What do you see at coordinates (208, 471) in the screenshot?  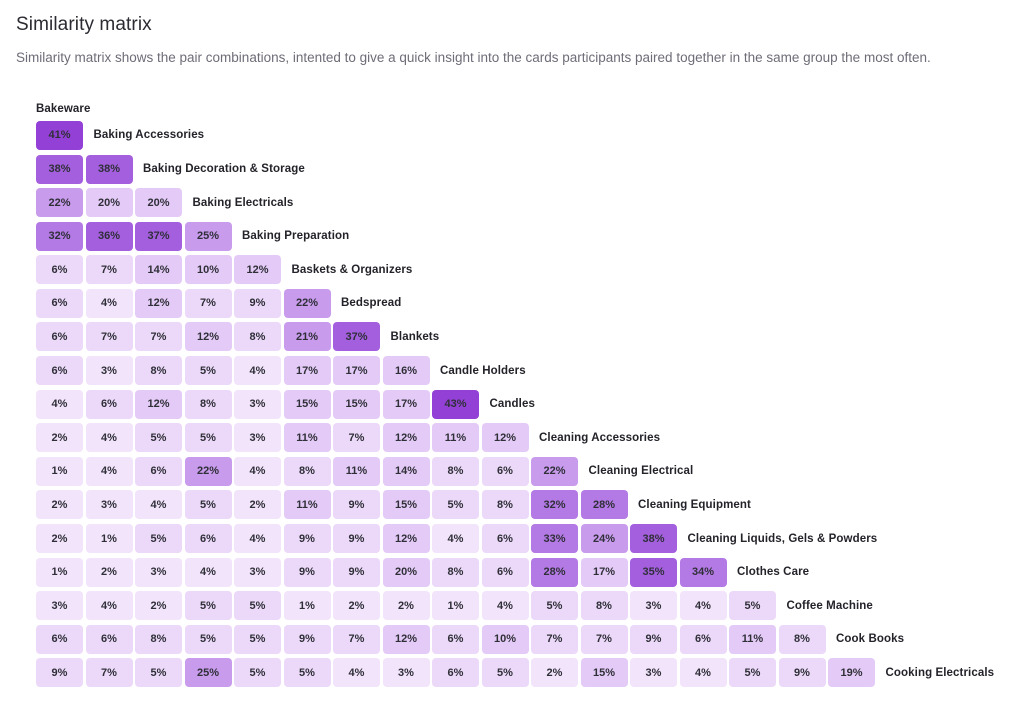 I see `matrix-cell: 22%` at bounding box center [208, 471].